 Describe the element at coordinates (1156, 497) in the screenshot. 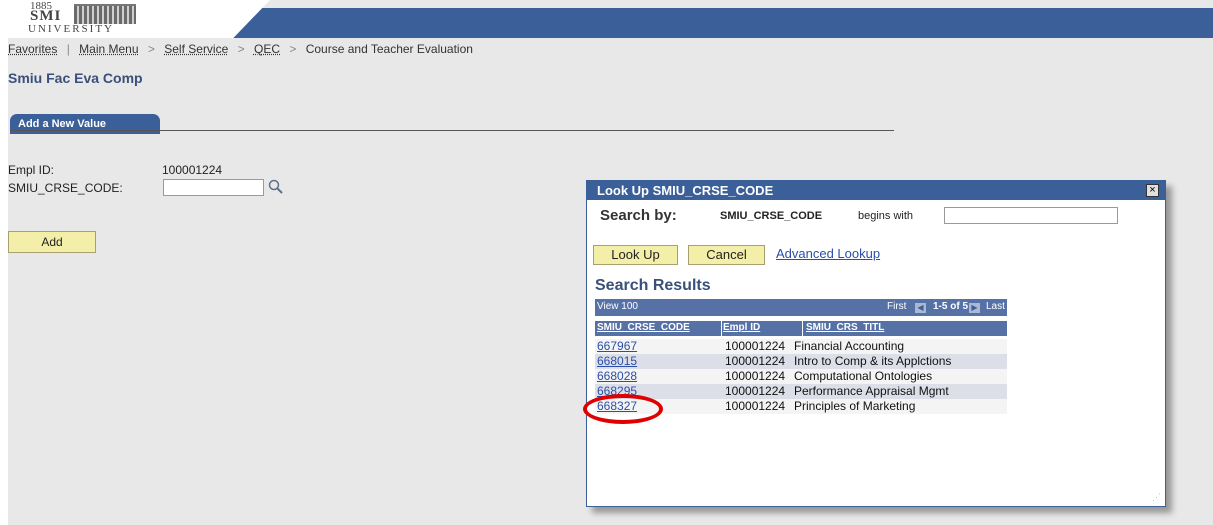

I see `resize-grip-icon: ⋰` at that location.